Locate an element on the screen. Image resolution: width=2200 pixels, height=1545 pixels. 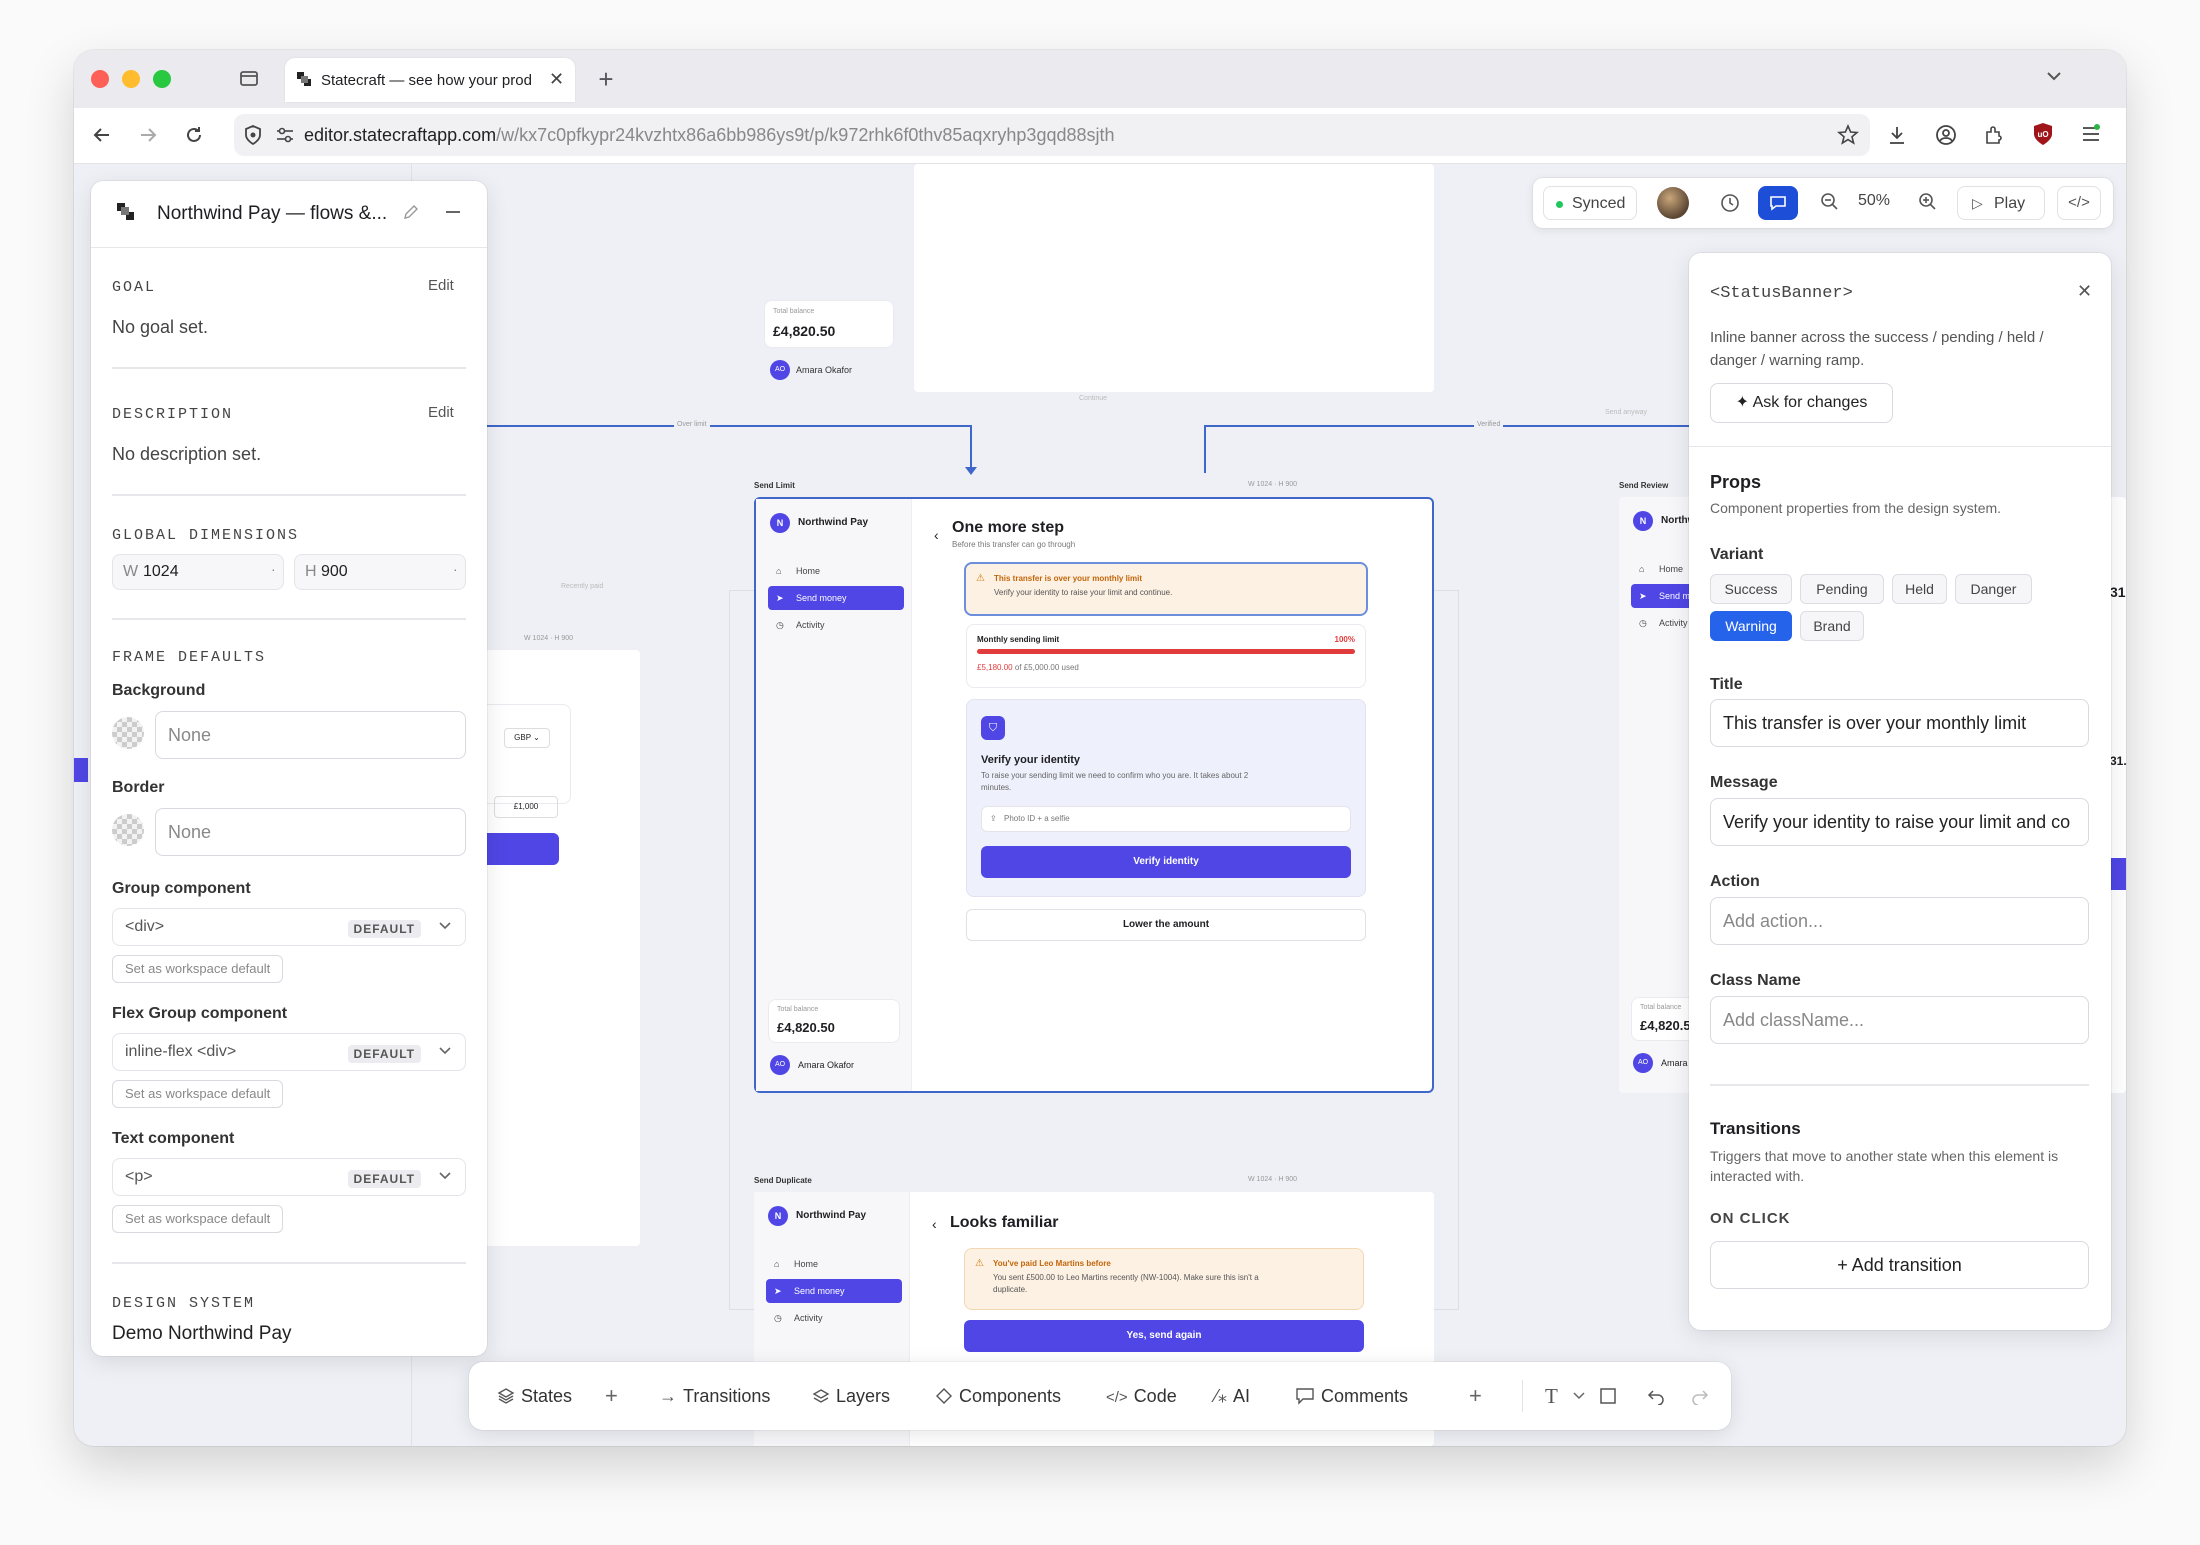
transitions-tab: → Transitions is located at coordinates (714, 1396).